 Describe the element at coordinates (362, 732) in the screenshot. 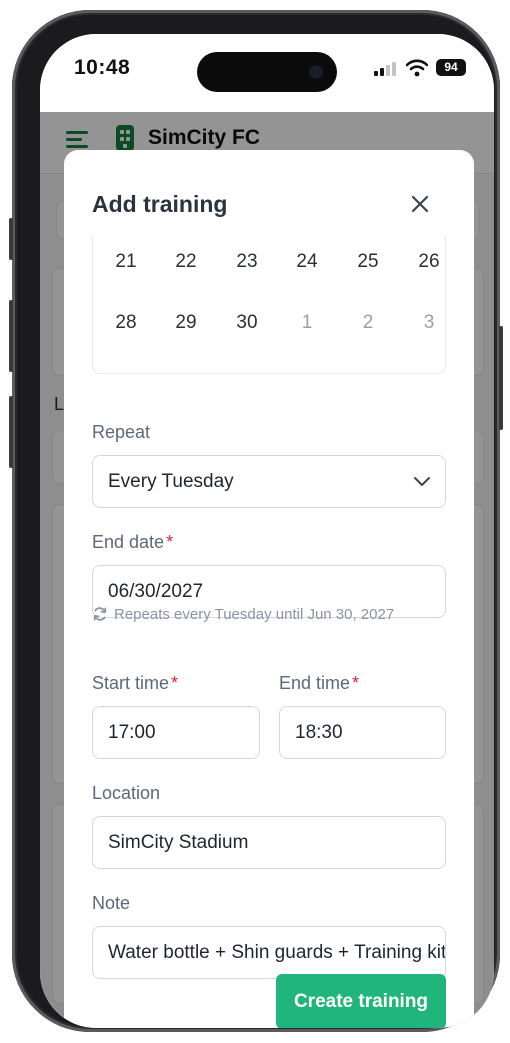

I see `end-time-input: 18:30` at that location.